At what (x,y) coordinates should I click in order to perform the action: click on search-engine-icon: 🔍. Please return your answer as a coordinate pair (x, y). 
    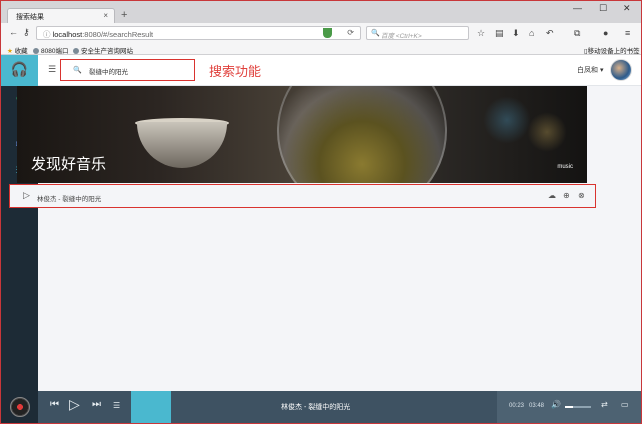
    Looking at the image, I should click on (375, 33).